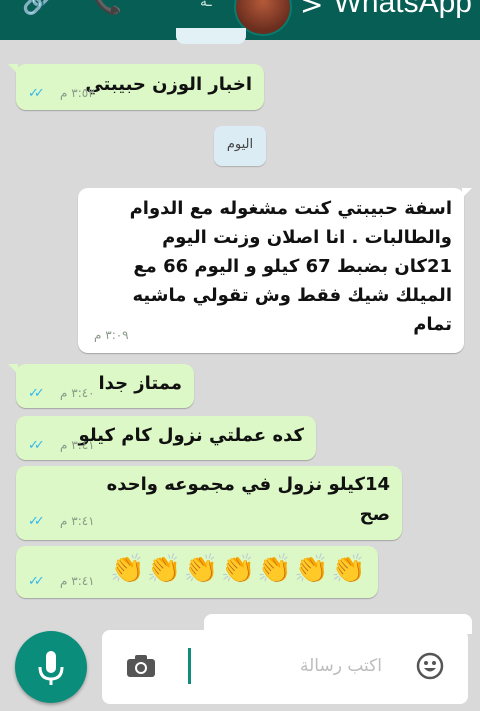 The image size is (480, 711). What do you see at coordinates (111, 335) in the screenshot?
I see `message-time: ٣:٠٩ م` at bounding box center [111, 335].